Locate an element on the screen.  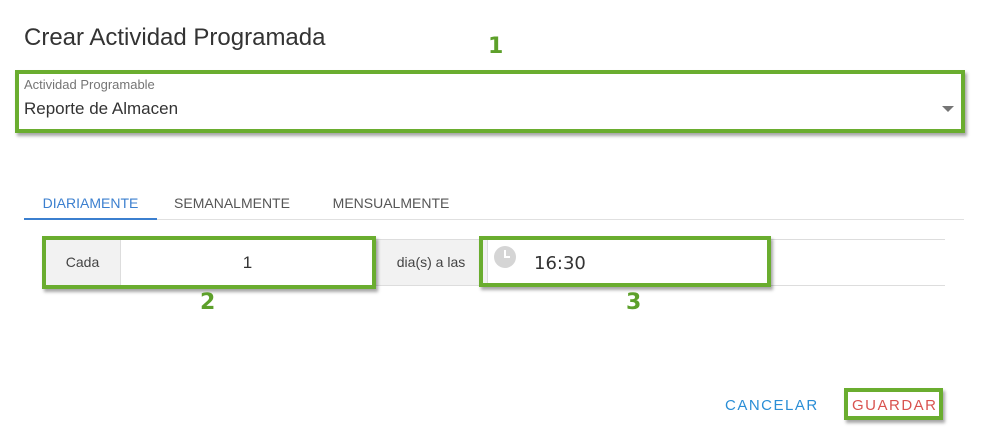
days-at-label: dia(s) a las is located at coordinates (431, 262).